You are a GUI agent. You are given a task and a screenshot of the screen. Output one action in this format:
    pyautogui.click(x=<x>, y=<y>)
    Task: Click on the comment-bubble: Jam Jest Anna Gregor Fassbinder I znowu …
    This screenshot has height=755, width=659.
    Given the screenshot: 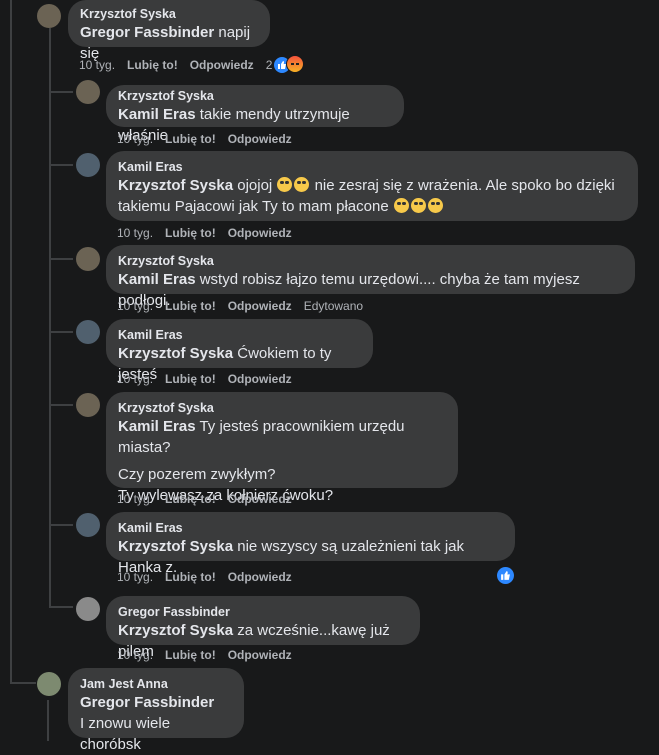 What is the action you would take?
    pyautogui.click(x=156, y=710)
    